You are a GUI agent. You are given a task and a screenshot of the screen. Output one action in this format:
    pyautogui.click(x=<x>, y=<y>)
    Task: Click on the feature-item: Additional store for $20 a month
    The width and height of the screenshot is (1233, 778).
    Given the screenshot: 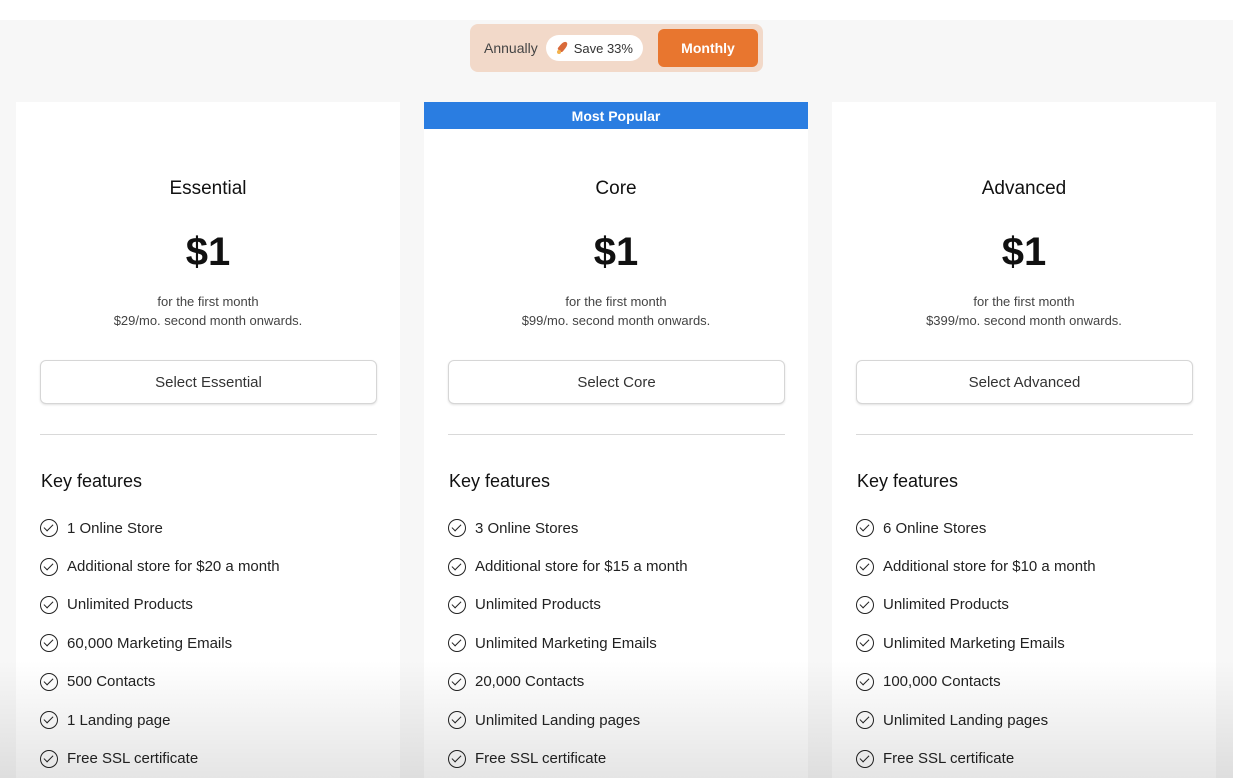 What is the action you would take?
    pyautogui.click(x=210, y=566)
    